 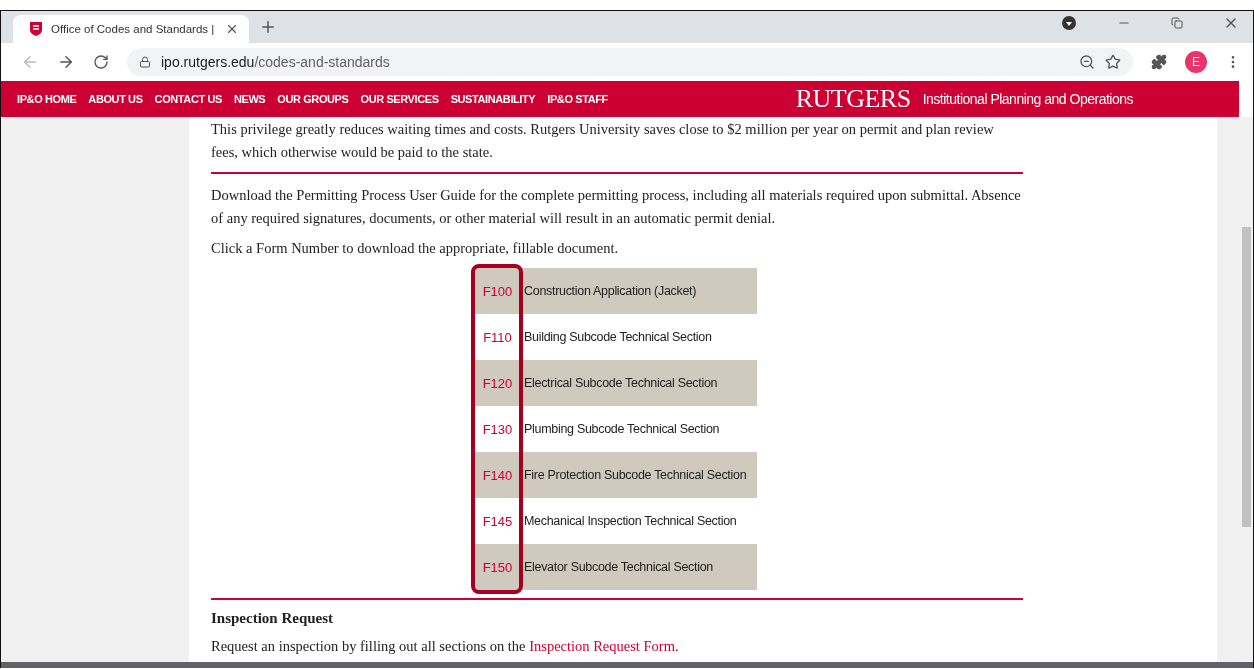 What do you see at coordinates (268, 27) in the screenshot?
I see `new-tab-icon` at bounding box center [268, 27].